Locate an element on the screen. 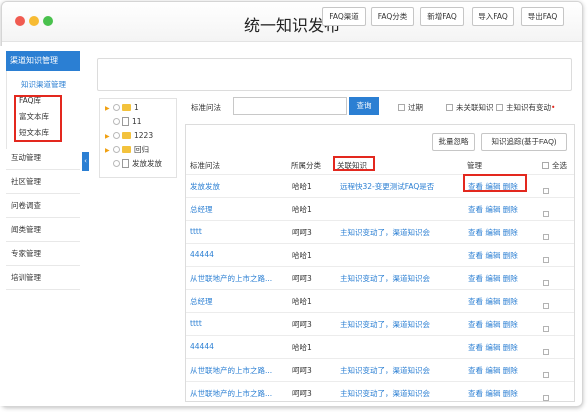  knowledge-trace-button: 知识追踪(基于FAQ) is located at coordinates (524, 142).